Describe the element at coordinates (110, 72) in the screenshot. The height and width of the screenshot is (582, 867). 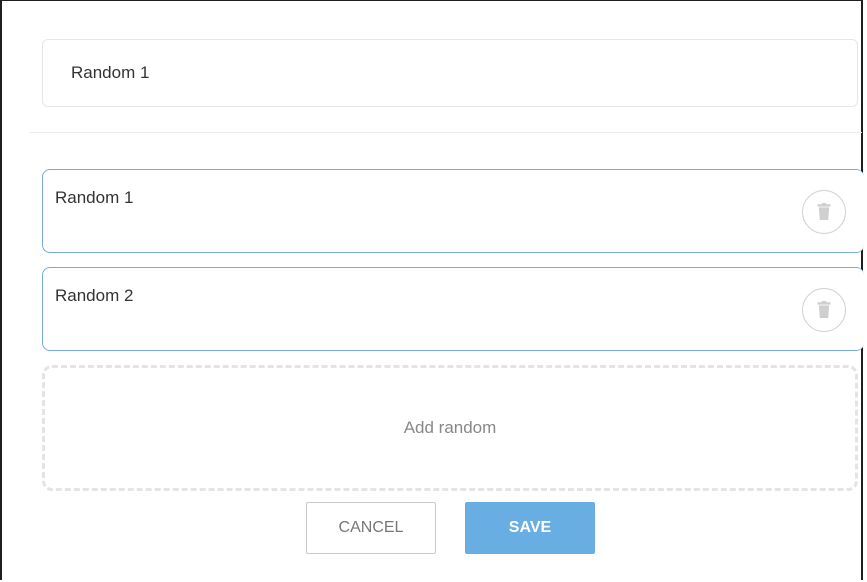
I see `name-input-value: Random 1` at that location.